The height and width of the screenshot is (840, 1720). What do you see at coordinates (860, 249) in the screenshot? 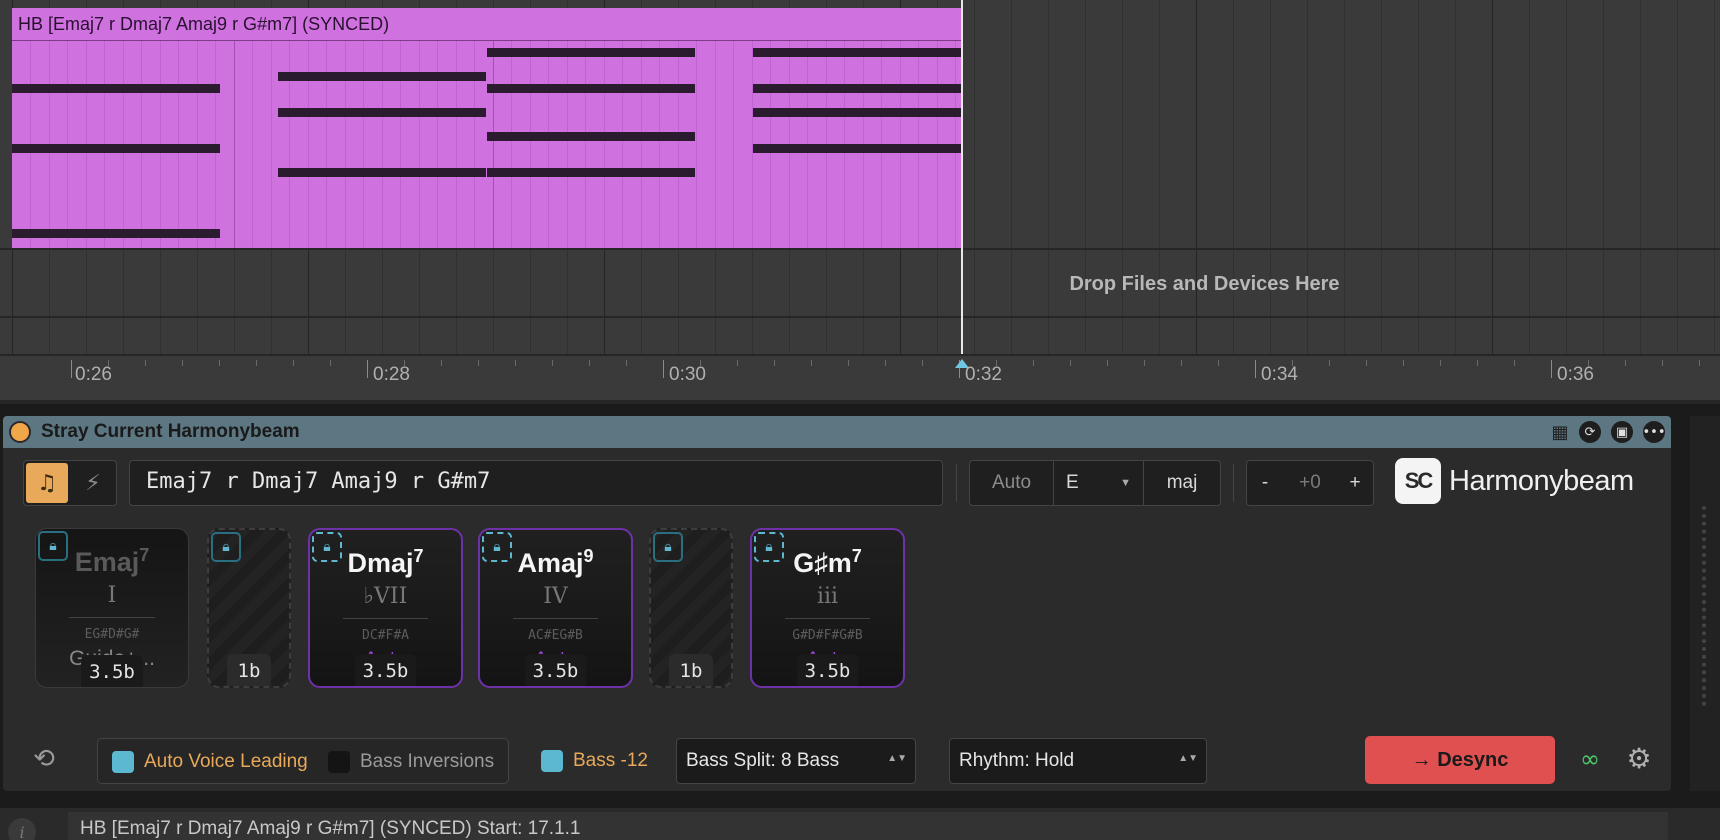
I see `track-separator` at bounding box center [860, 249].